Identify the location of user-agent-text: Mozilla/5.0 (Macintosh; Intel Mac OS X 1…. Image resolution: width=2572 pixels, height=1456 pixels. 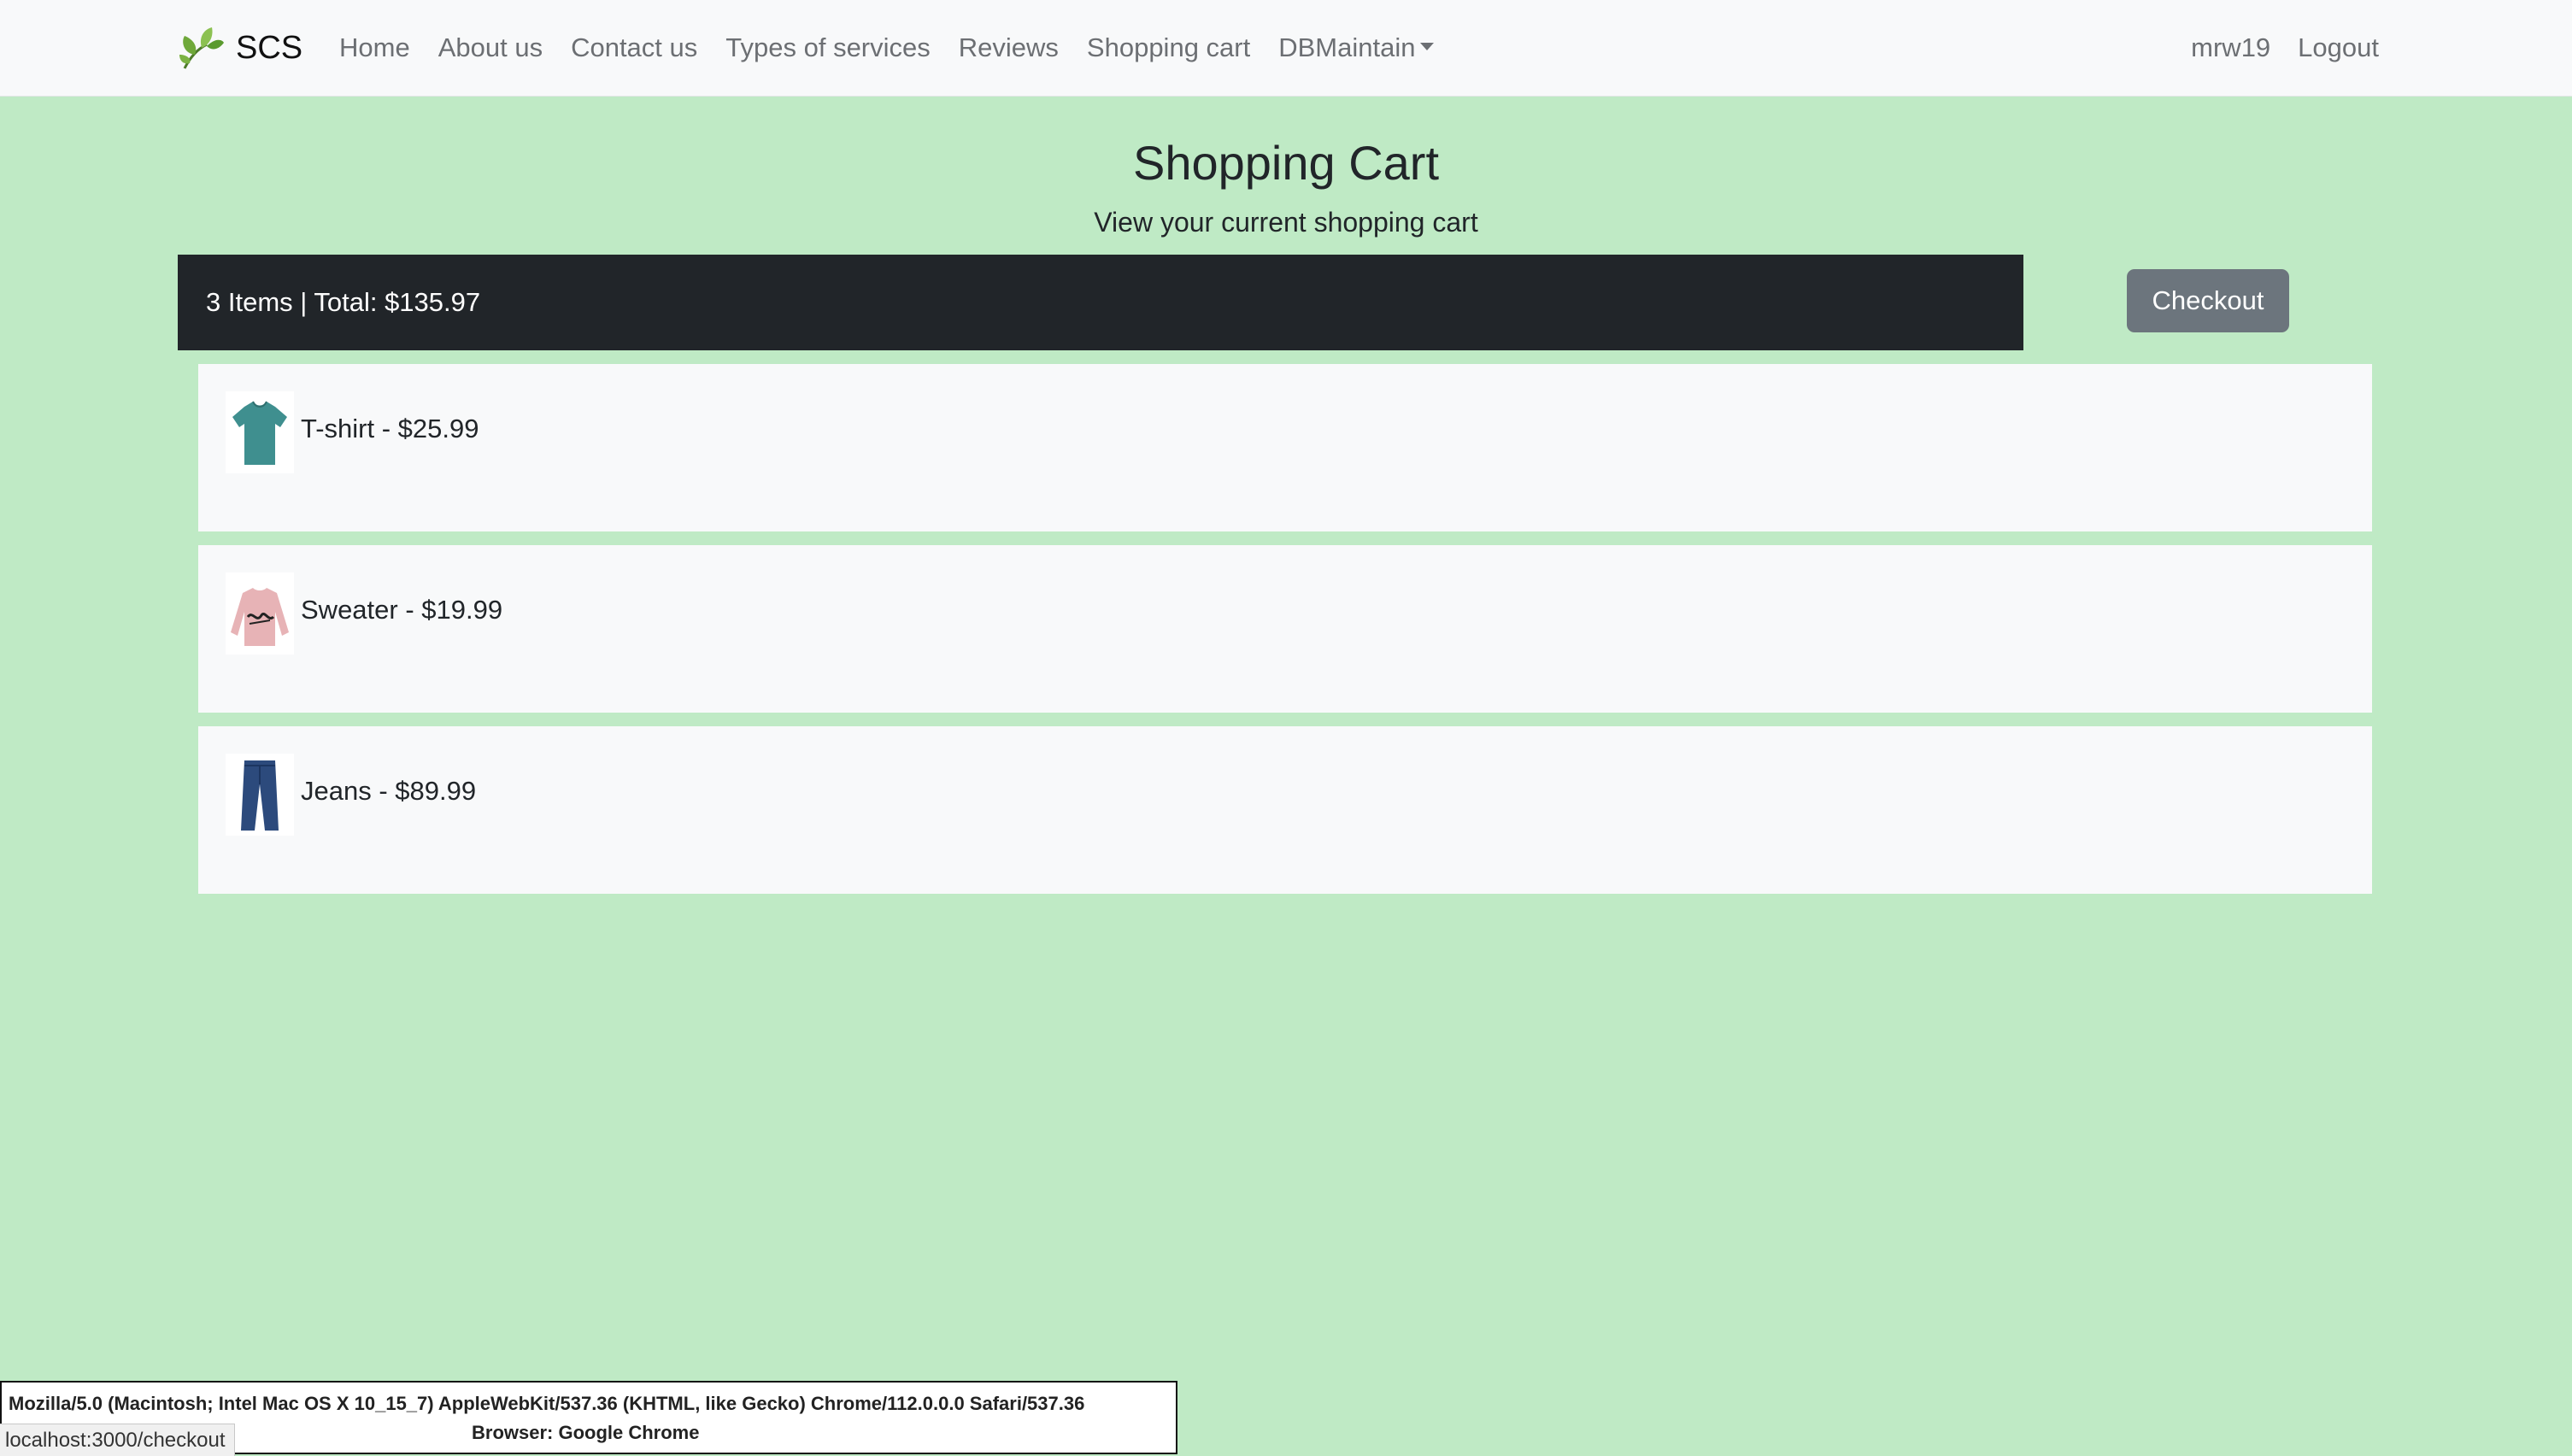
(547, 1403).